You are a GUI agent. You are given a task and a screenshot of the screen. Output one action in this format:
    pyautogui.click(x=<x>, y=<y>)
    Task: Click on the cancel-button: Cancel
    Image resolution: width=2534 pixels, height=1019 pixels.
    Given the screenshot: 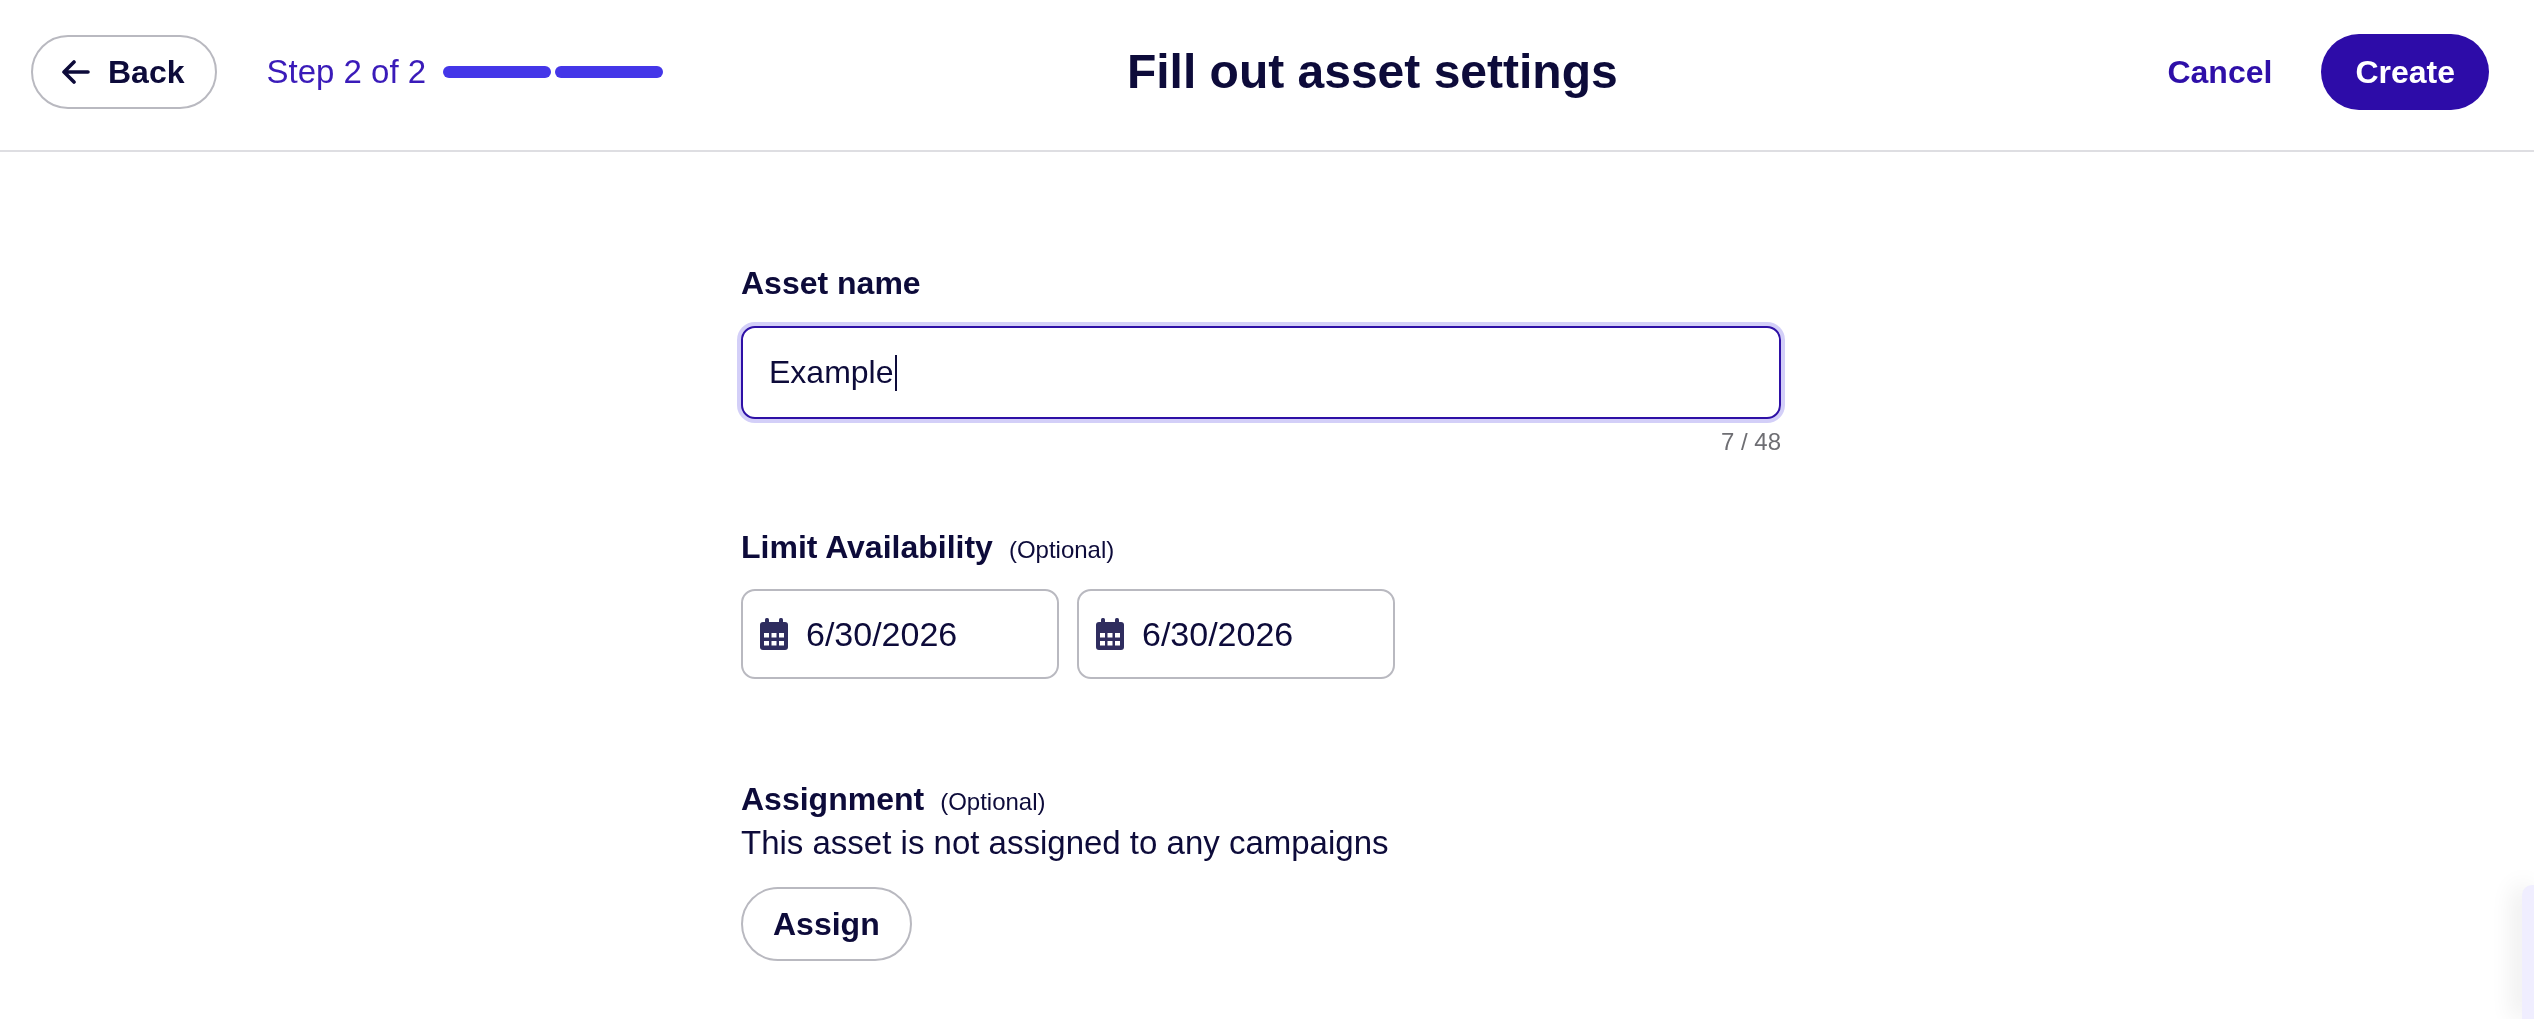 What is the action you would take?
    pyautogui.click(x=2220, y=72)
    